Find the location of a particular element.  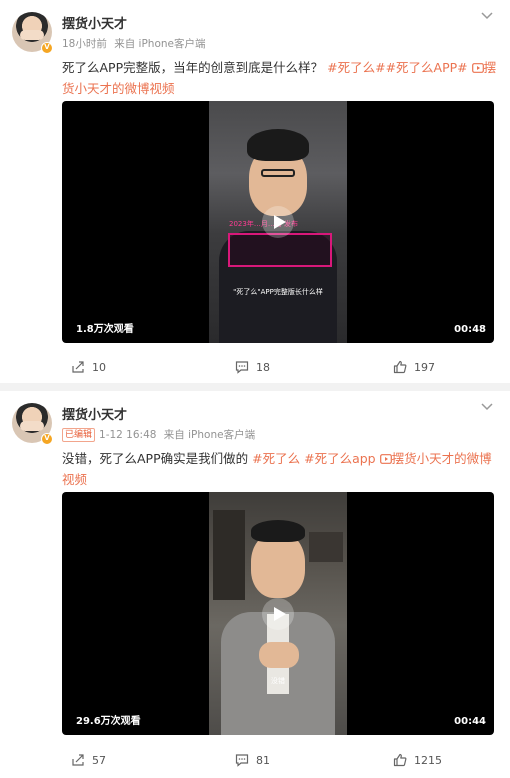

comment-button: 81 is located at coordinates (252, 760).